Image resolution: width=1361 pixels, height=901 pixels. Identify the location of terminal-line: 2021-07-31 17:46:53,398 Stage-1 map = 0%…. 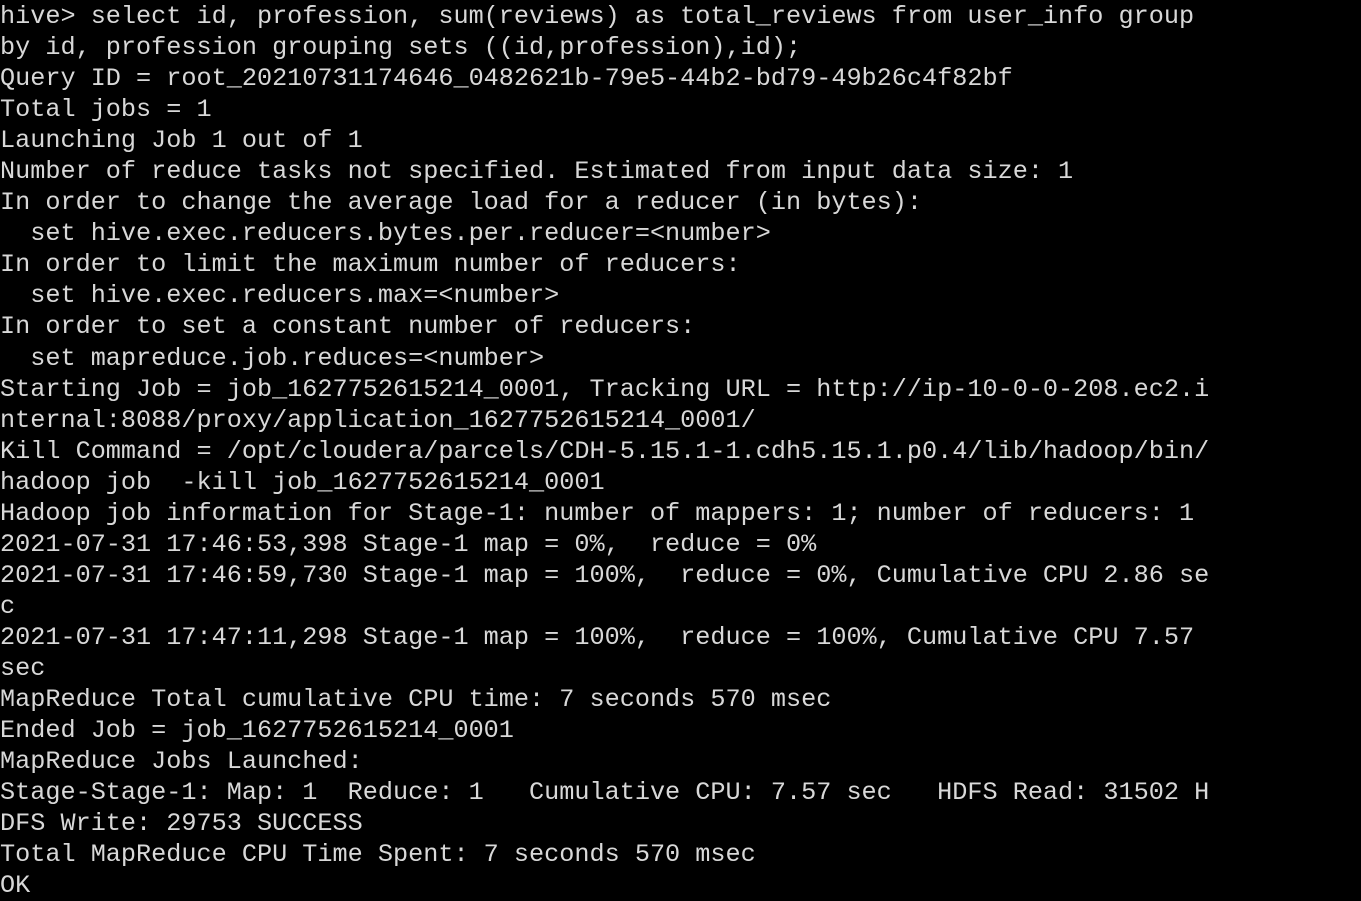
(408, 544).